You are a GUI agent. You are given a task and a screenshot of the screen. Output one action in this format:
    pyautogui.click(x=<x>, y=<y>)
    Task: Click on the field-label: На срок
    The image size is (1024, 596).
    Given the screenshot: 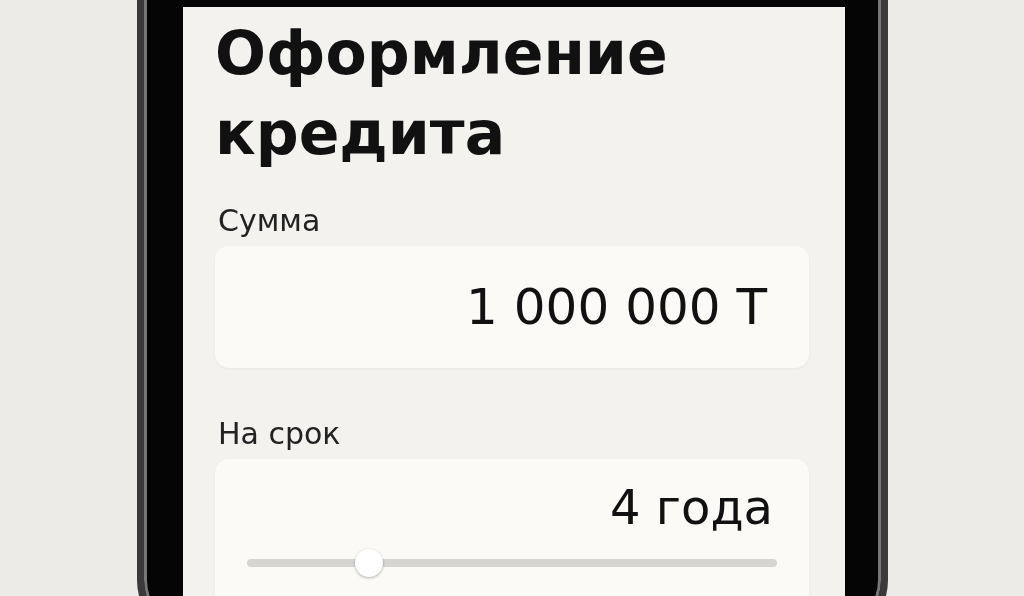 What is the action you would take?
    pyautogui.click(x=279, y=433)
    